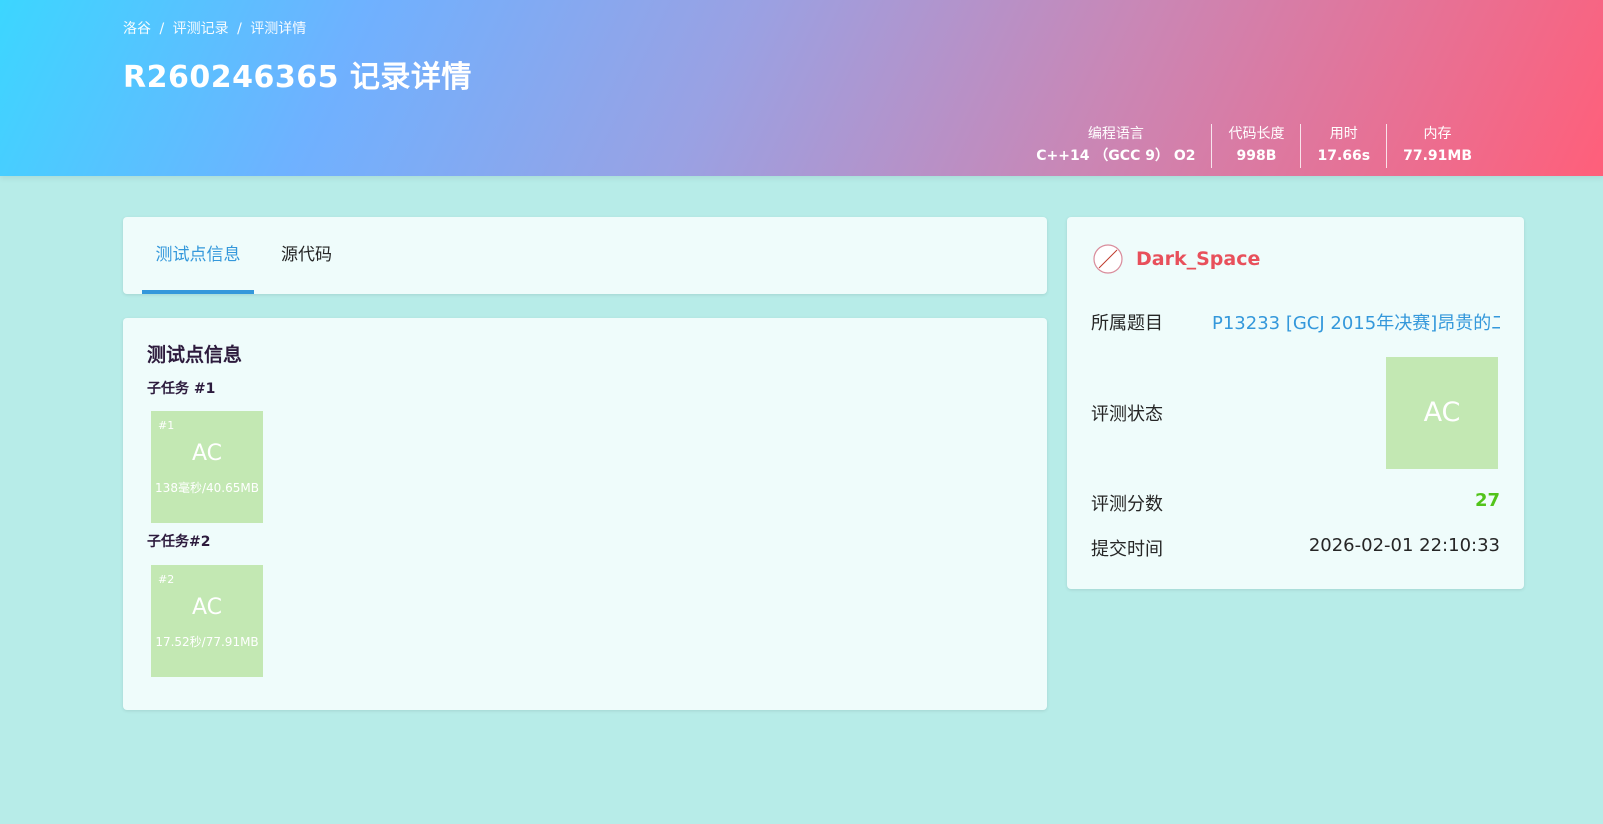  Describe the element at coordinates (1127, 414) in the screenshot. I see `status-label: 评测状态` at that location.